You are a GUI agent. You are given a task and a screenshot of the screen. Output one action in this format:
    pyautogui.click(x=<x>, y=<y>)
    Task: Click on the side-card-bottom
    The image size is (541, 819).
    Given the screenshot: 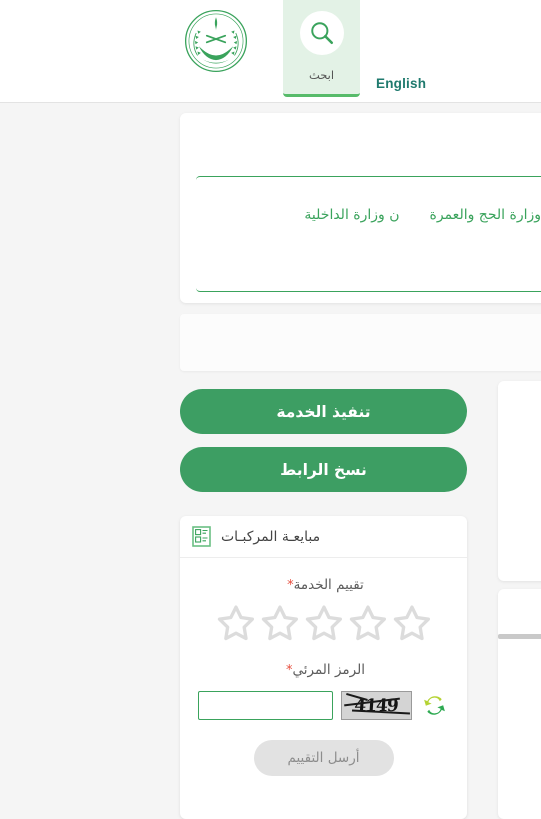 What is the action you would take?
    pyautogui.click(x=519, y=704)
    